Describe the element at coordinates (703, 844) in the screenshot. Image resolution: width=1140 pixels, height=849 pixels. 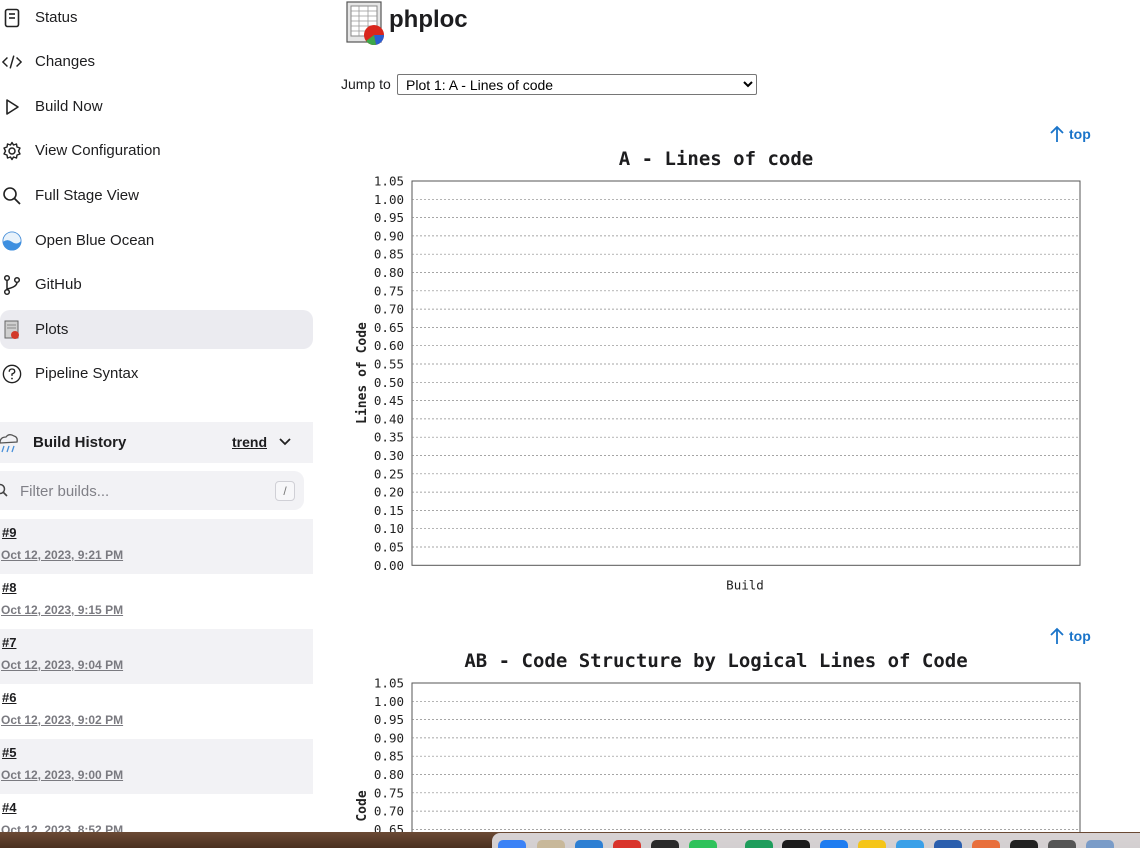
I see `messages-app-icon` at that location.